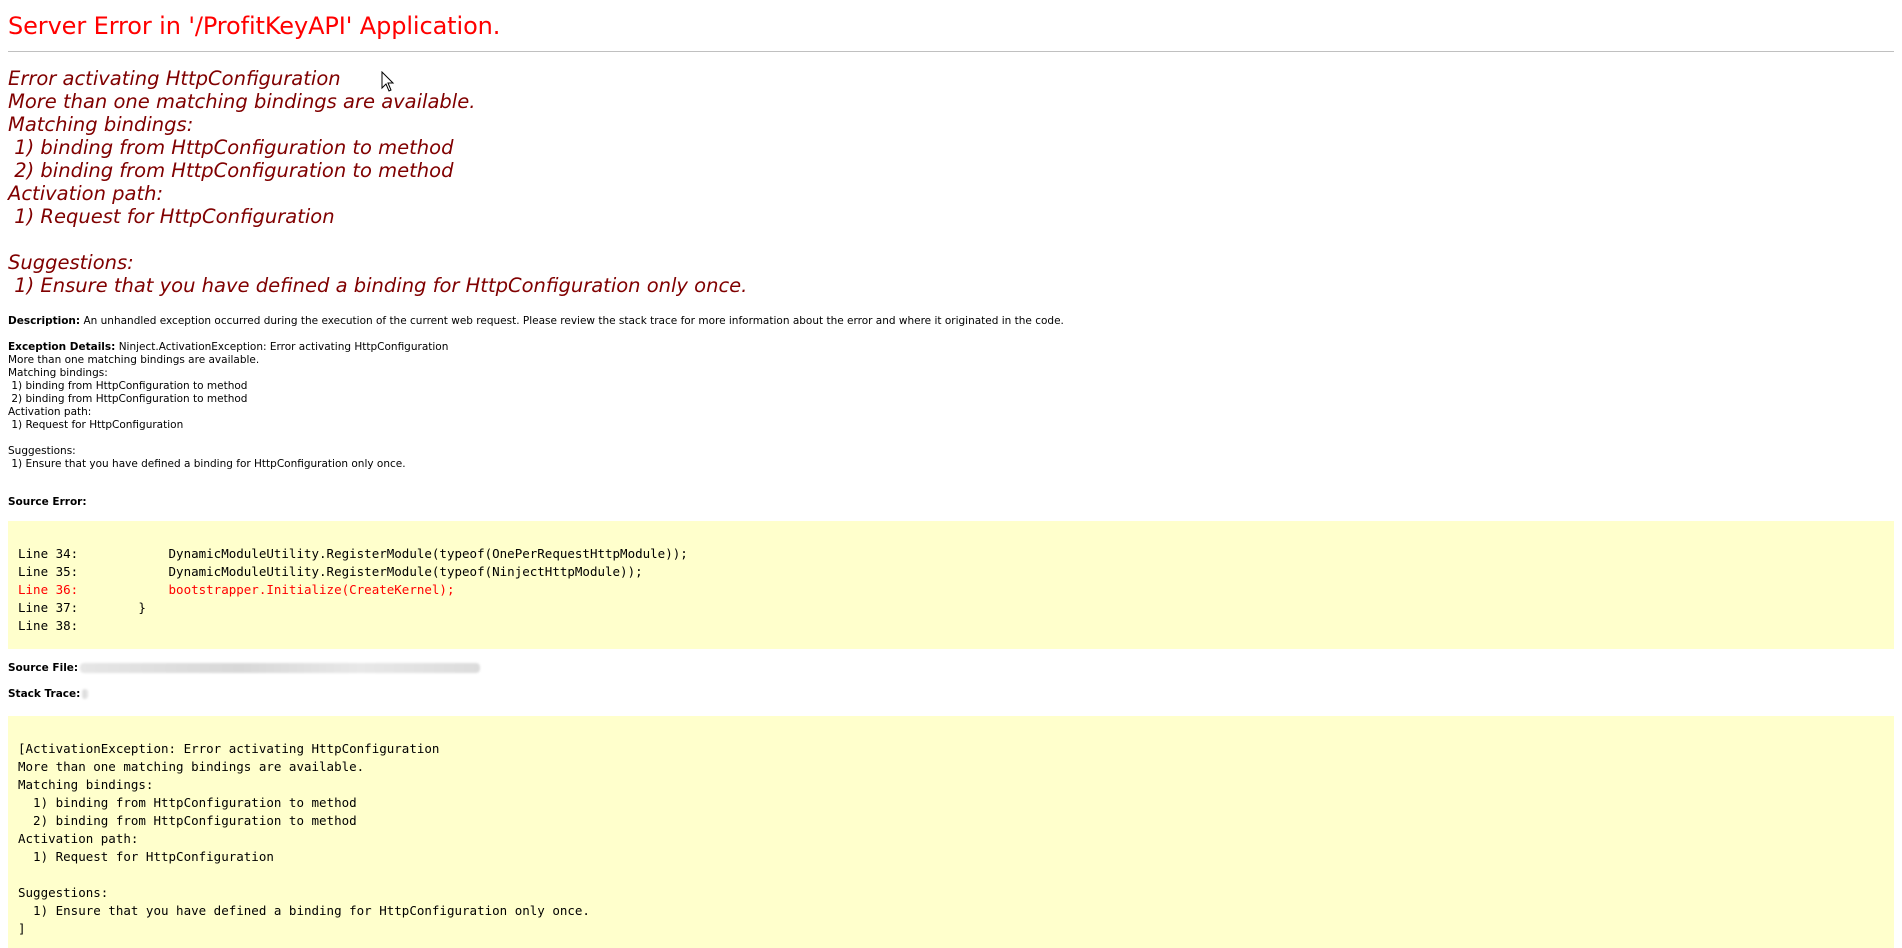 This screenshot has height=948, width=1902. I want to click on stack-trace-line: ], so click(22, 928).